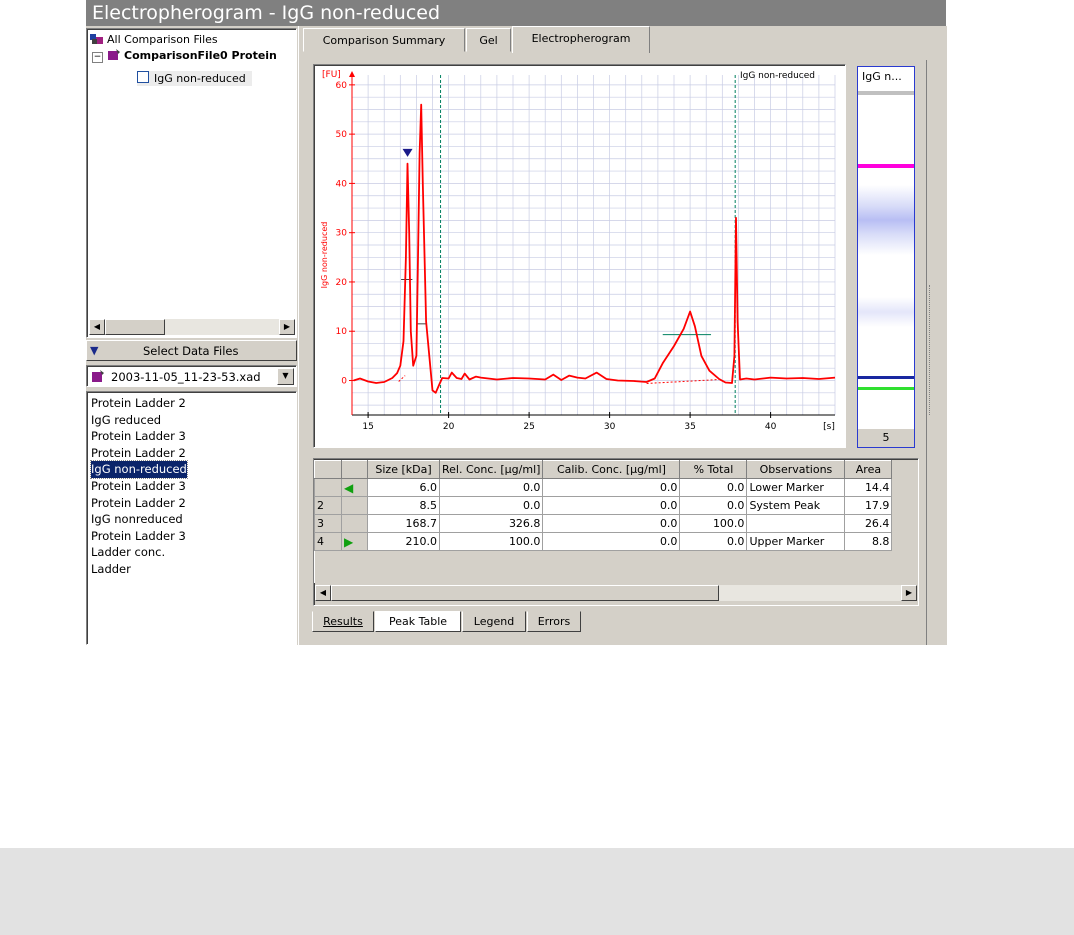 The width and height of the screenshot is (1074, 935). What do you see at coordinates (331, 75) in the screenshot?
I see `y-unit-label: [FU]` at bounding box center [331, 75].